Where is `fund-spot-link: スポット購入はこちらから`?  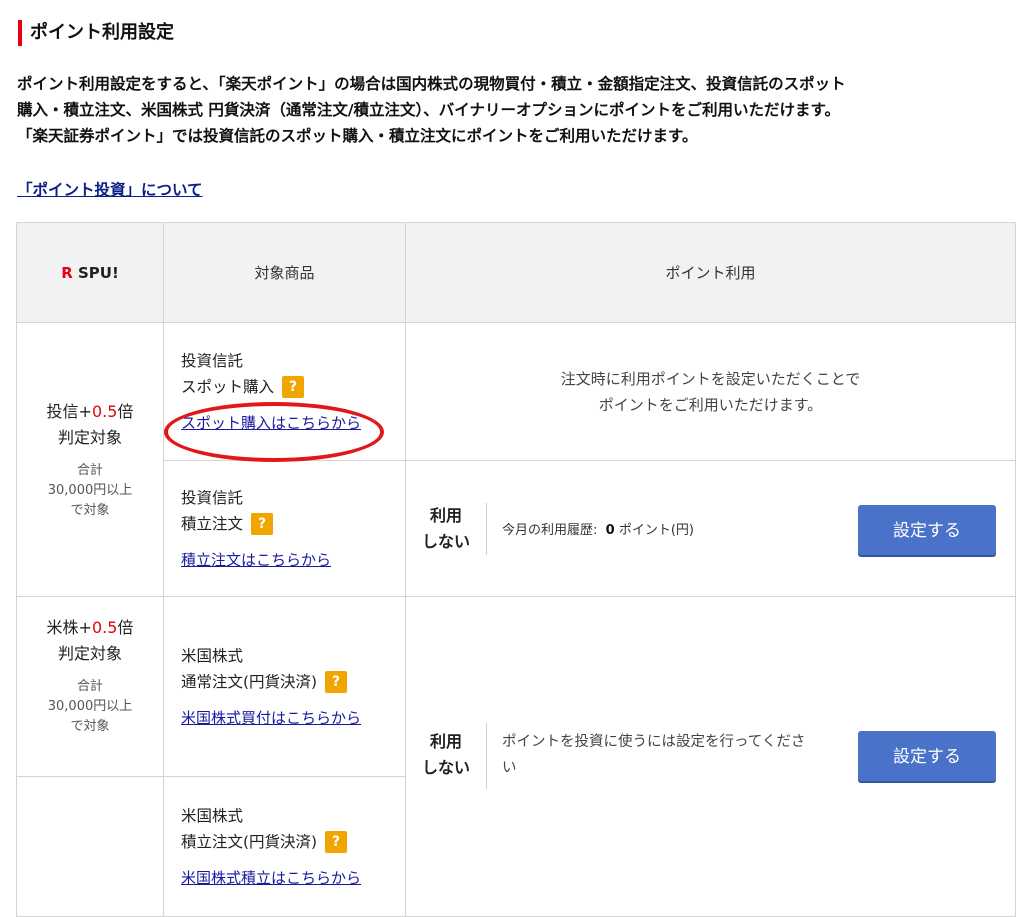 fund-spot-link: スポット購入はこちらから is located at coordinates (271, 423).